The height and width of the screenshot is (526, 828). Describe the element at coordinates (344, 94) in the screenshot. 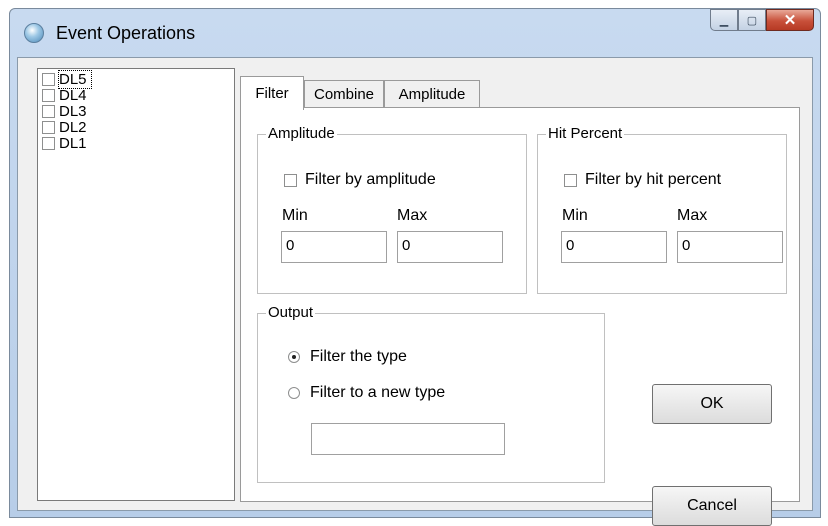

I see `tab-combine: Combine` at that location.